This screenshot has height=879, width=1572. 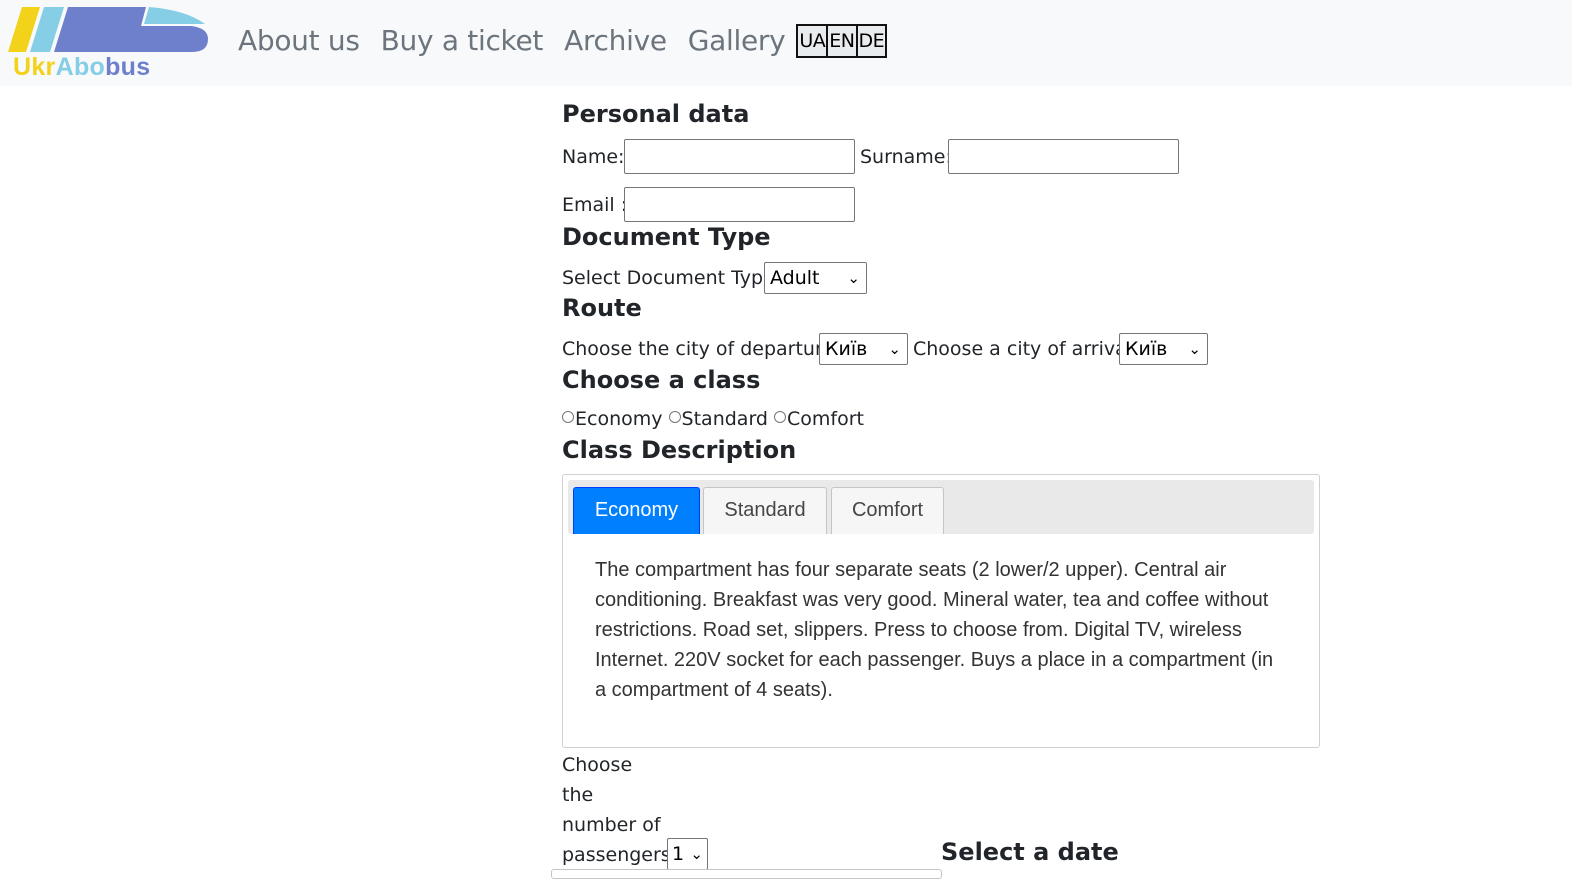 What do you see at coordinates (108, 29) in the screenshot?
I see `bus-logo-icon` at bounding box center [108, 29].